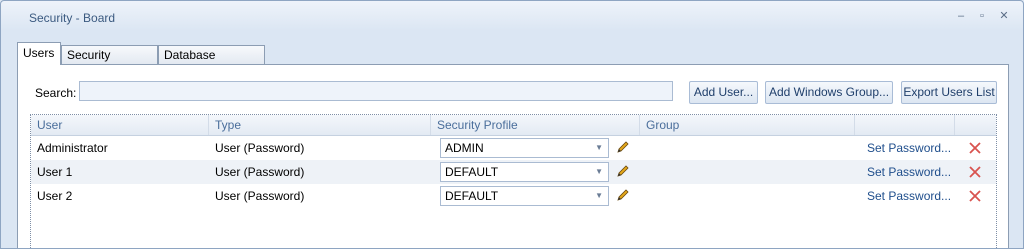 The height and width of the screenshot is (249, 1024). Describe the element at coordinates (56, 93) in the screenshot. I see `search-label: Search:` at that location.